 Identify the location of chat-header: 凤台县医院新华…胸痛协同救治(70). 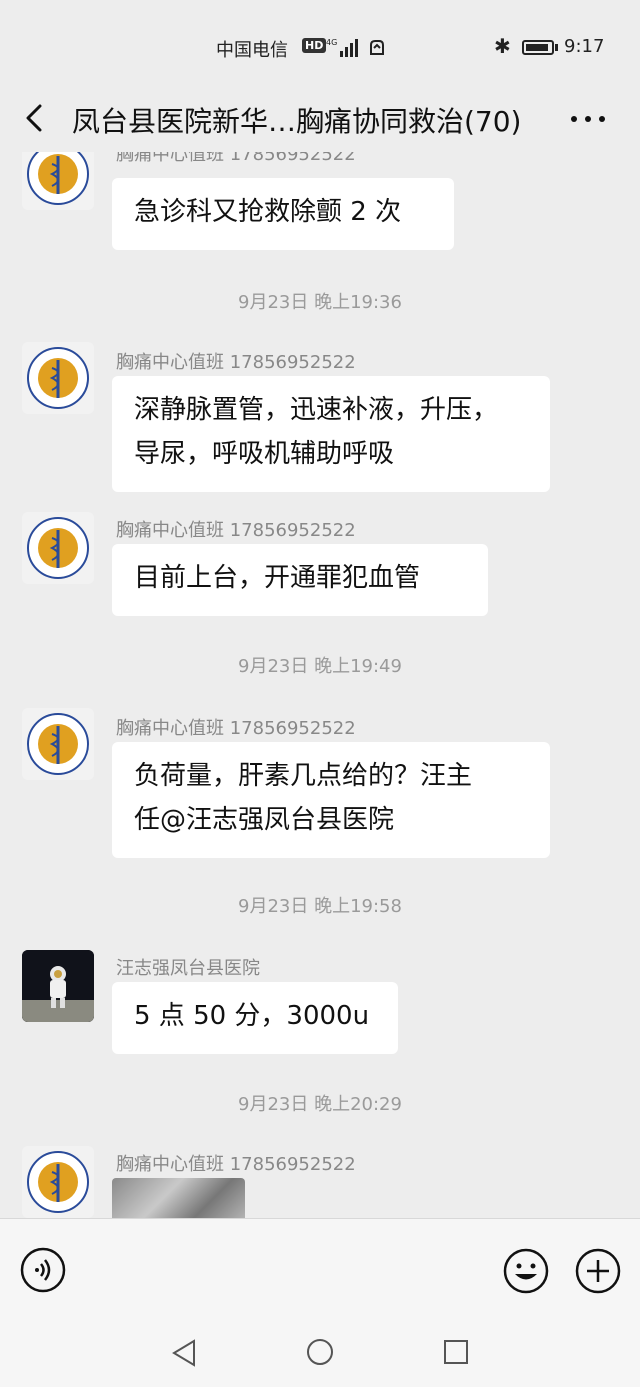
(320, 121).